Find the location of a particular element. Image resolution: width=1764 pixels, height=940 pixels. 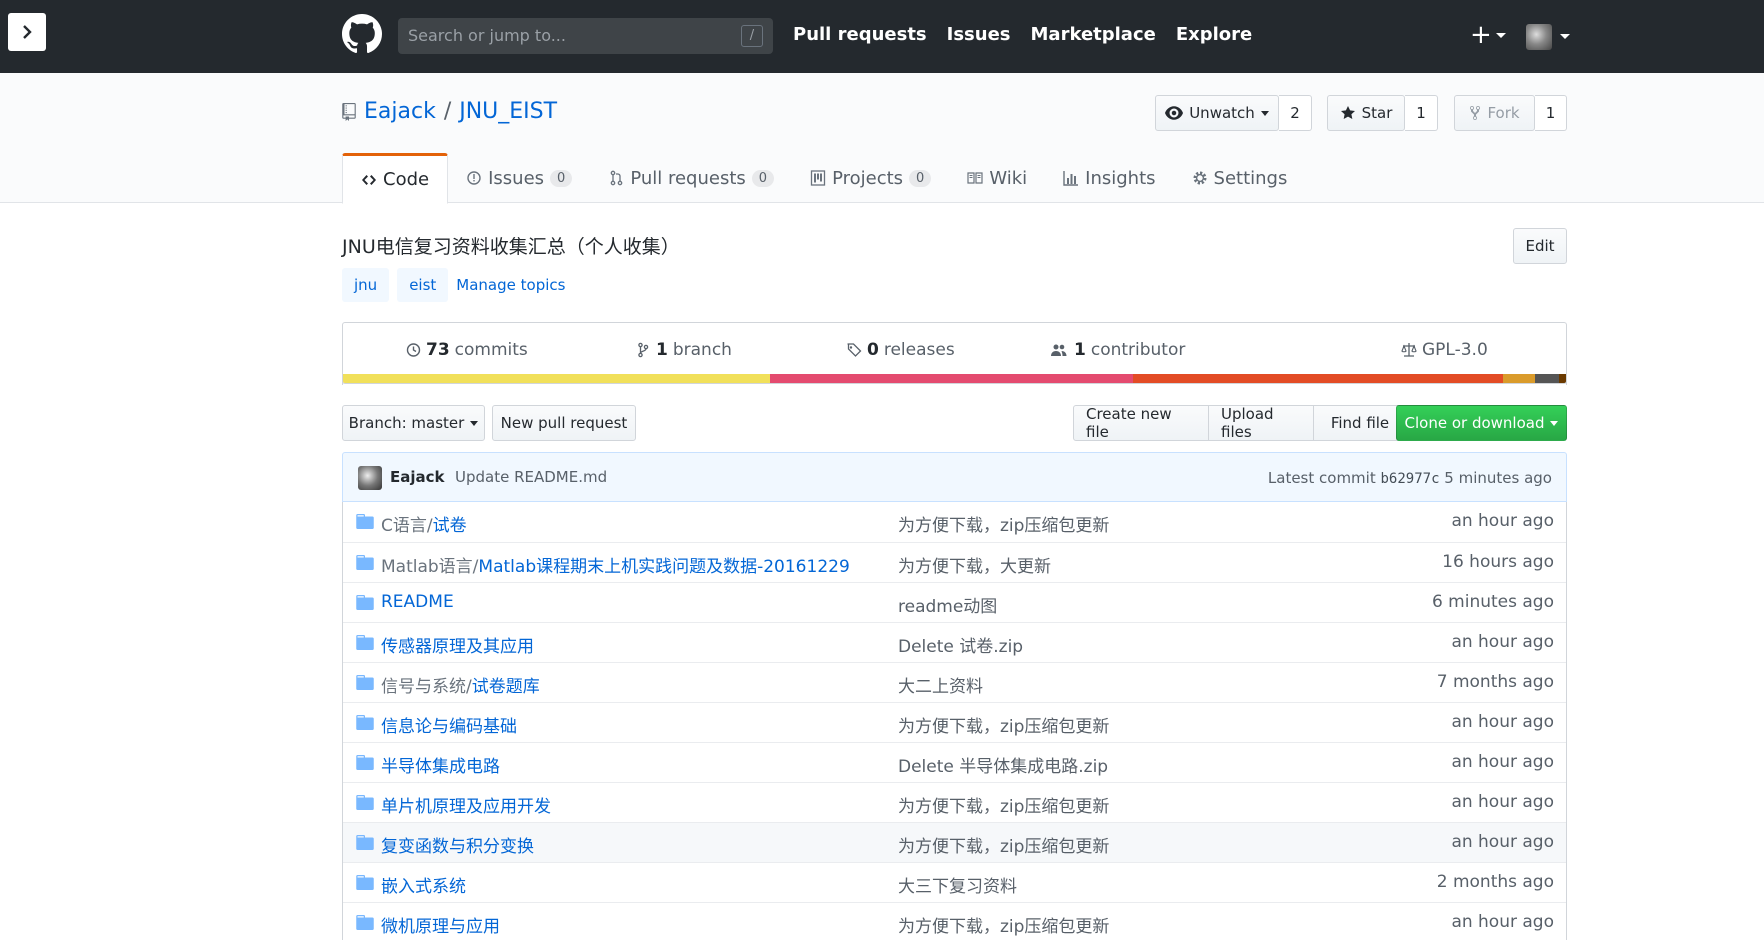

file-name-link: 微机原理与应用 is located at coordinates (440, 924).